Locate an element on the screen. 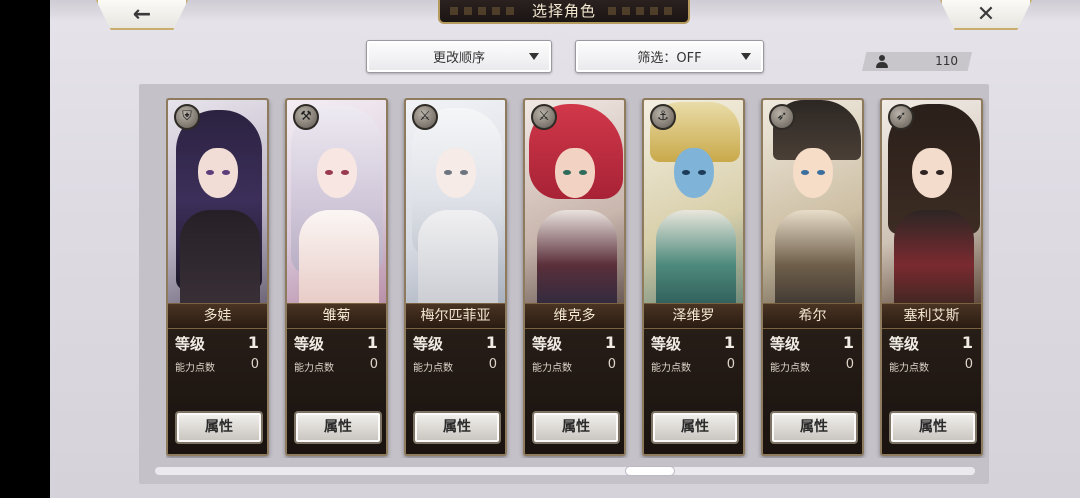 This screenshot has width=1080, height=498. horizontal-scrollbar is located at coordinates (565, 471).